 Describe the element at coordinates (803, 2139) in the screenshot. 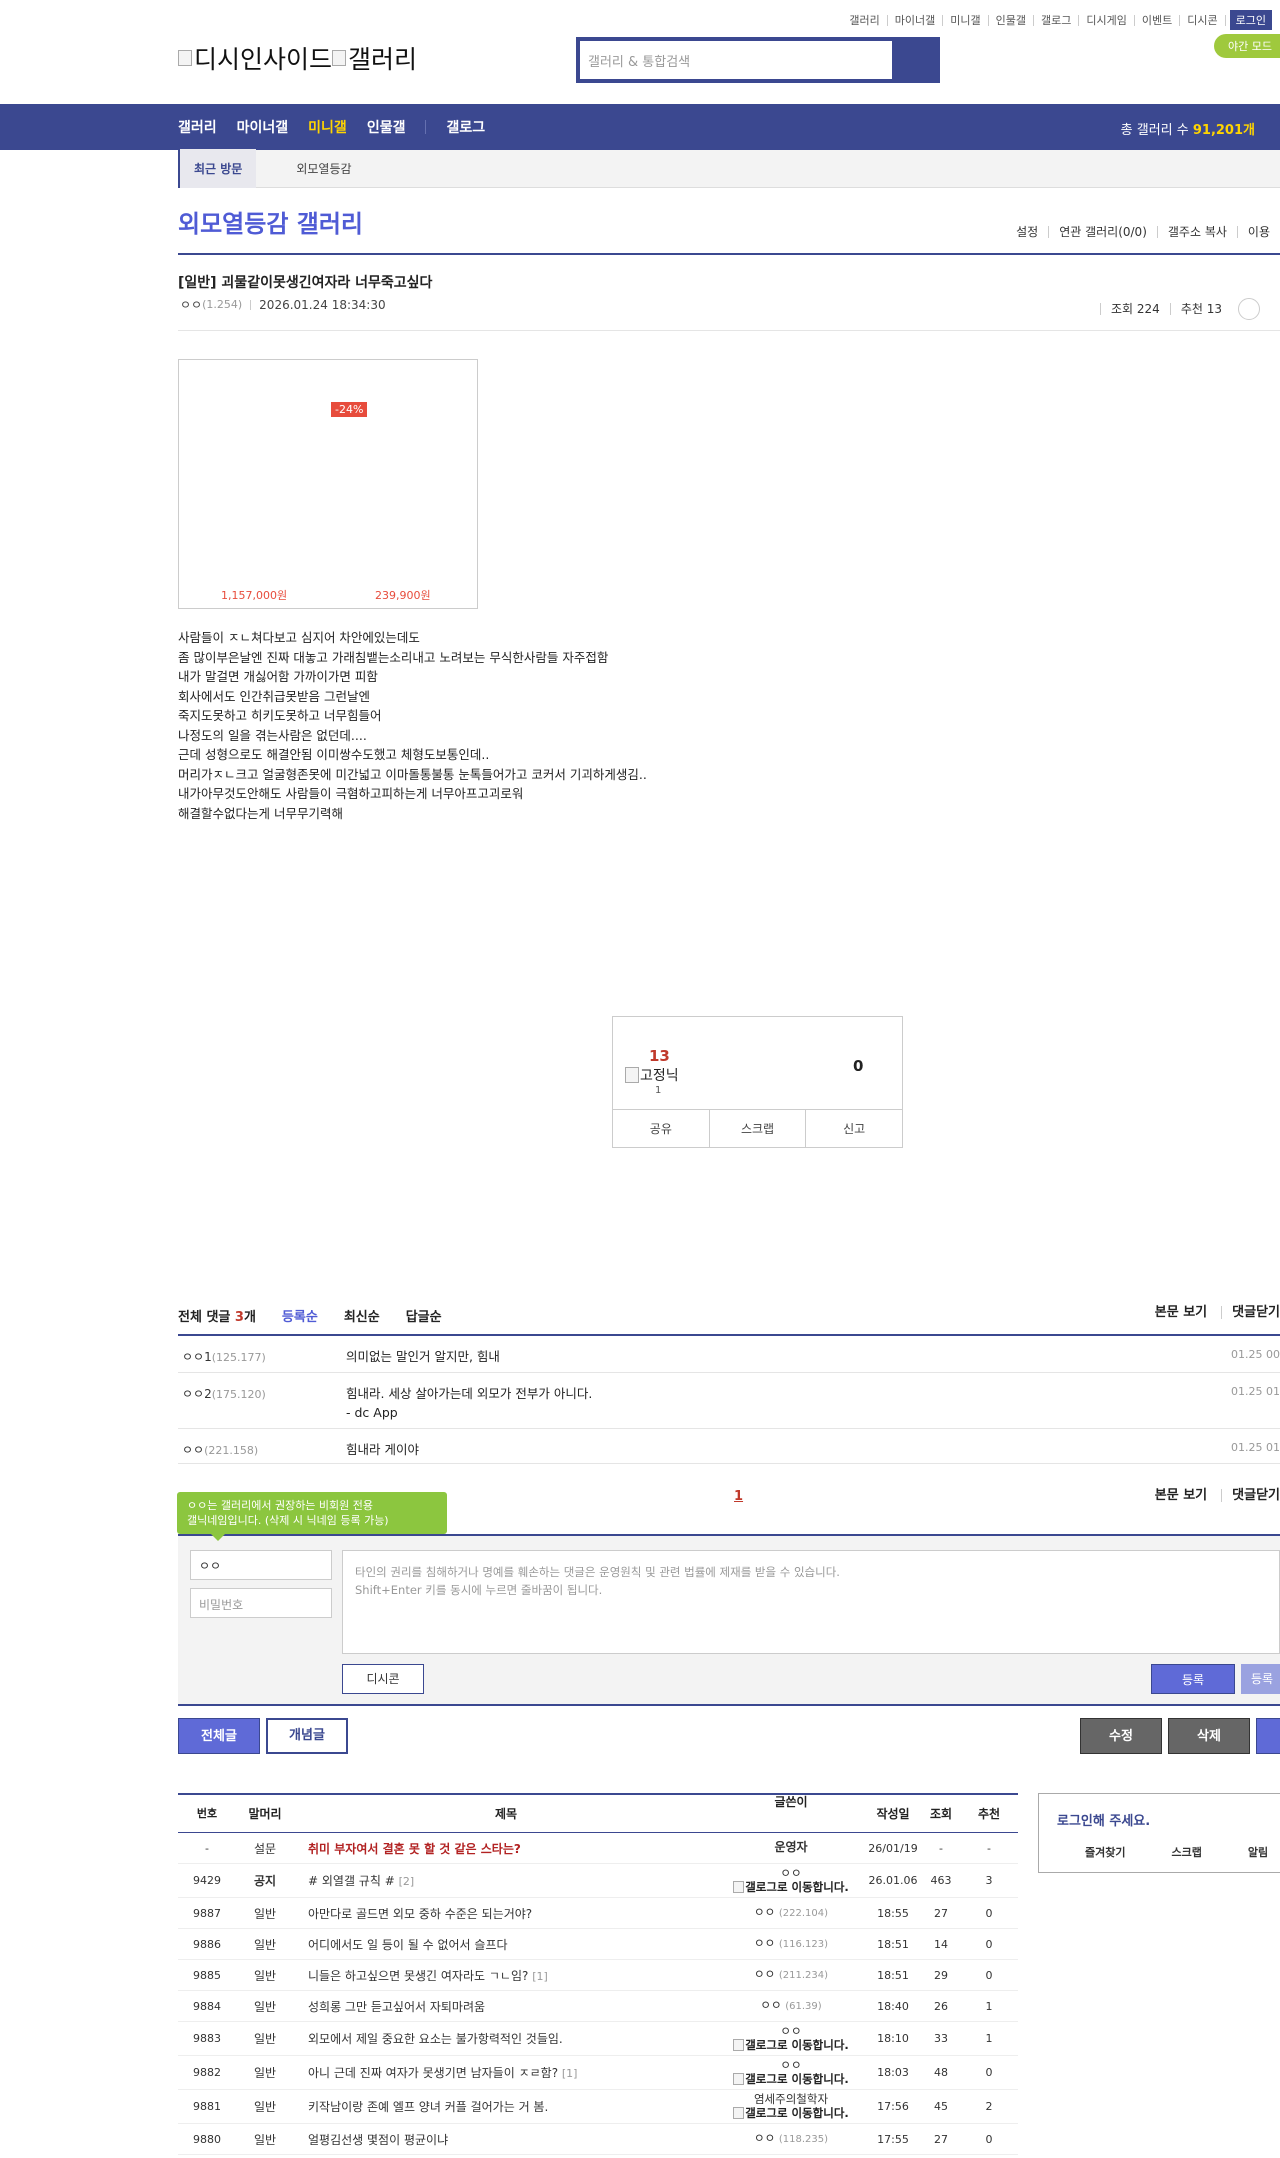

I see `writer-ip: (118.235)` at that location.